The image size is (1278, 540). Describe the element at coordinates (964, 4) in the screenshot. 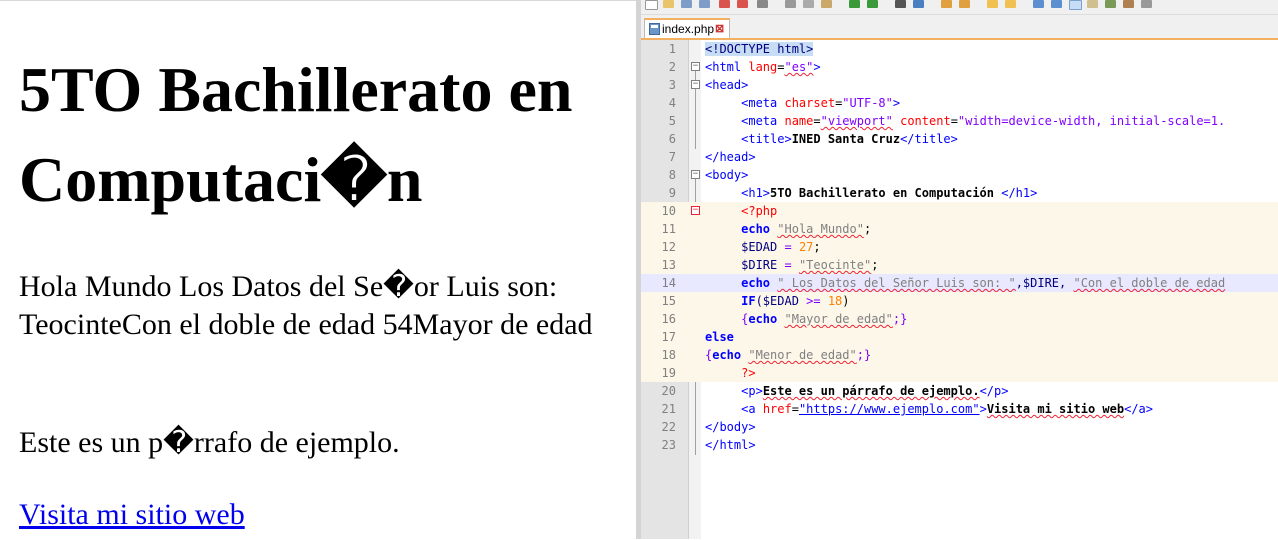

I see `zoom-out-icon` at that location.